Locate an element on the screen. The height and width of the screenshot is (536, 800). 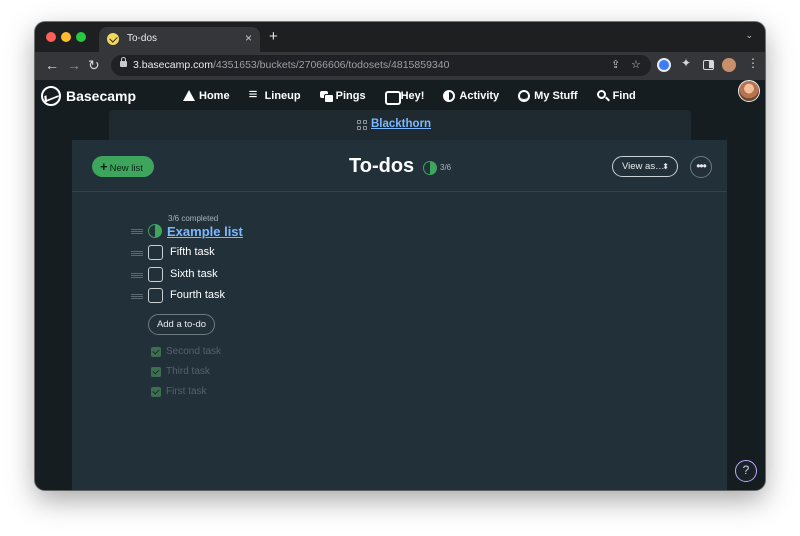
tab-search-icon: ⌄ is located at coordinates (749, 35).